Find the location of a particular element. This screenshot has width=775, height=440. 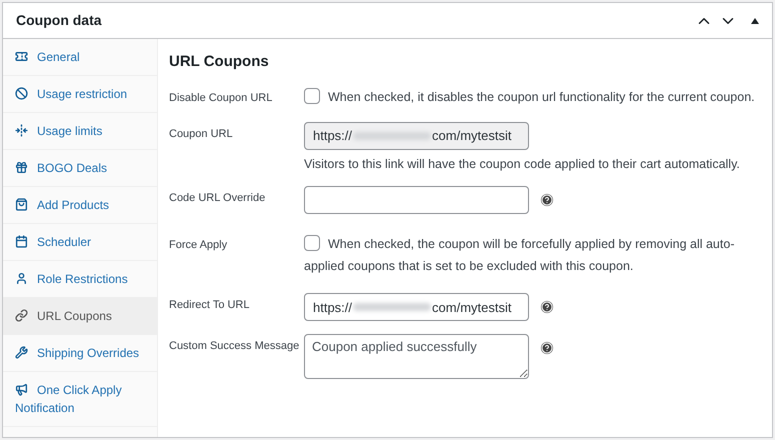

field-label: Custom Success Message is located at coordinates (234, 346).